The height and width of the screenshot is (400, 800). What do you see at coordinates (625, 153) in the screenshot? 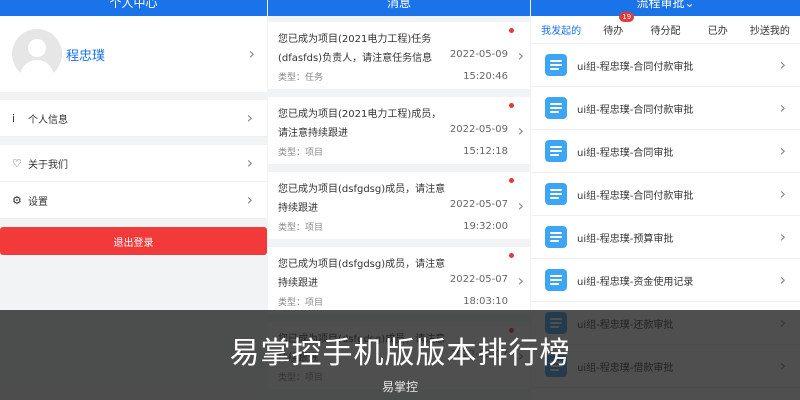
I see `approval-item-label: ui组-程忠璞-合同审批` at bounding box center [625, 153].